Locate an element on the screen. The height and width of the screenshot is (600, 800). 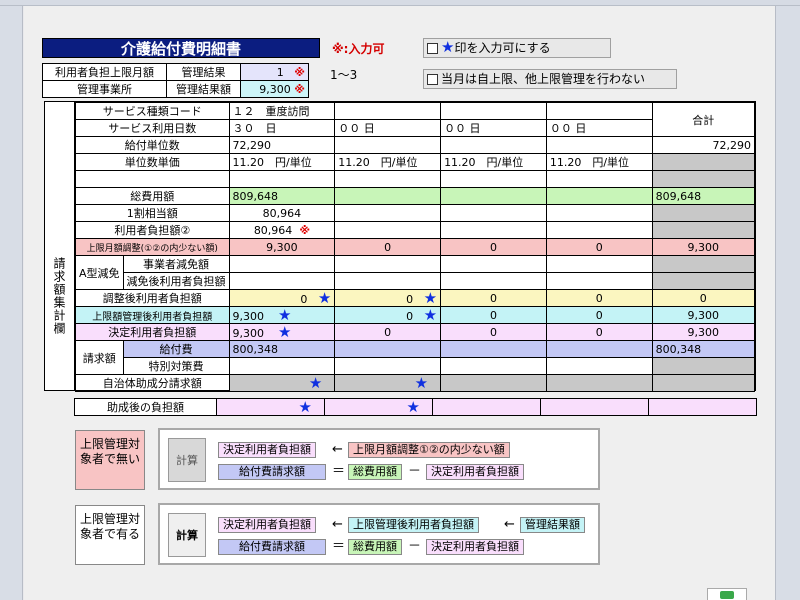
limit-managed-field: 9,300 ★ is located at coordinates (282, 315).